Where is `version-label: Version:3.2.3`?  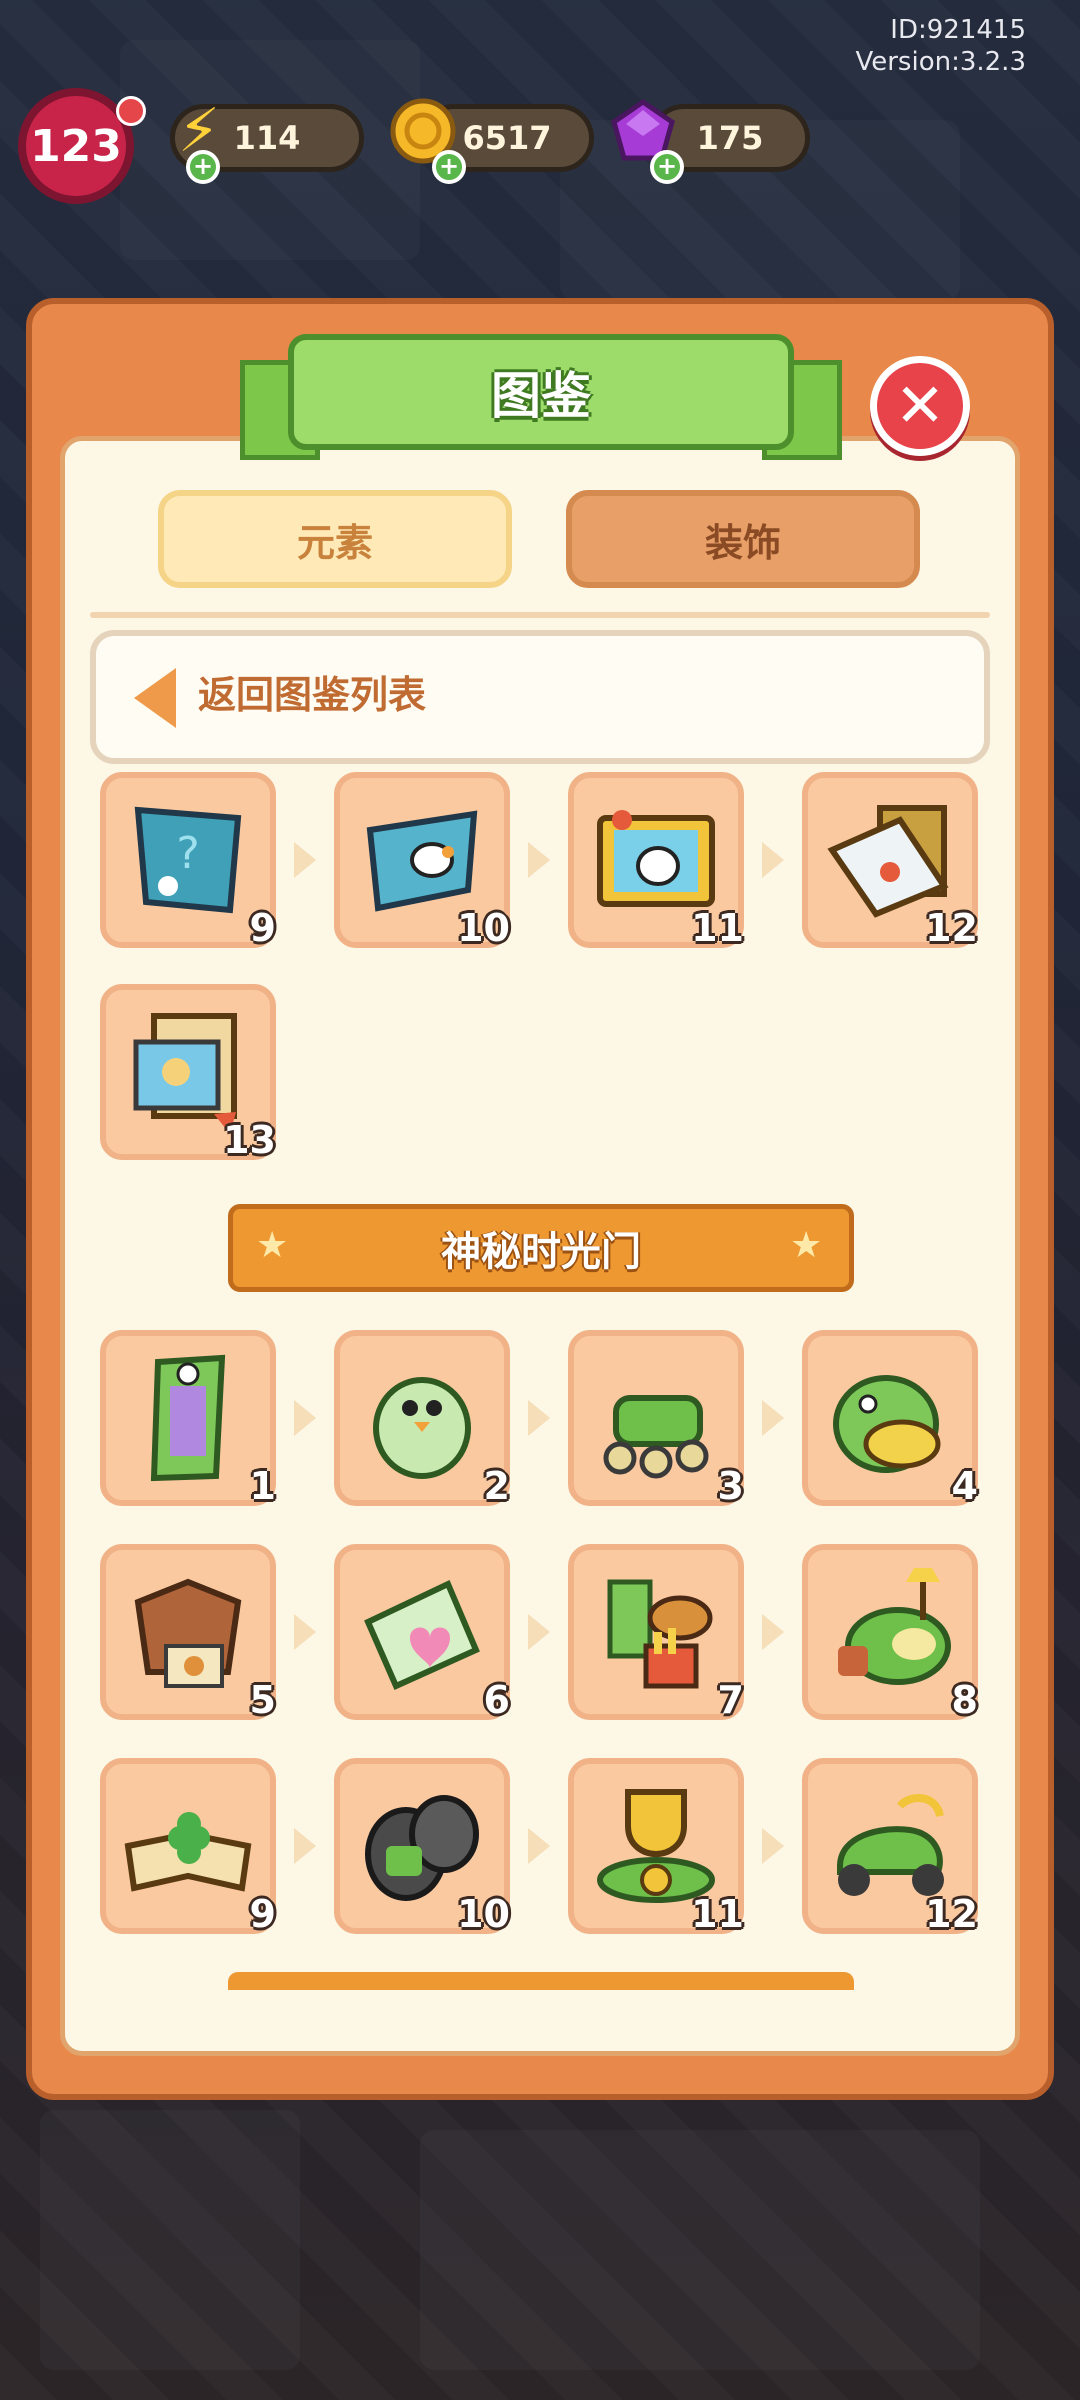 version-label: Version:3.2.3 is located at coordinates (940, 62).